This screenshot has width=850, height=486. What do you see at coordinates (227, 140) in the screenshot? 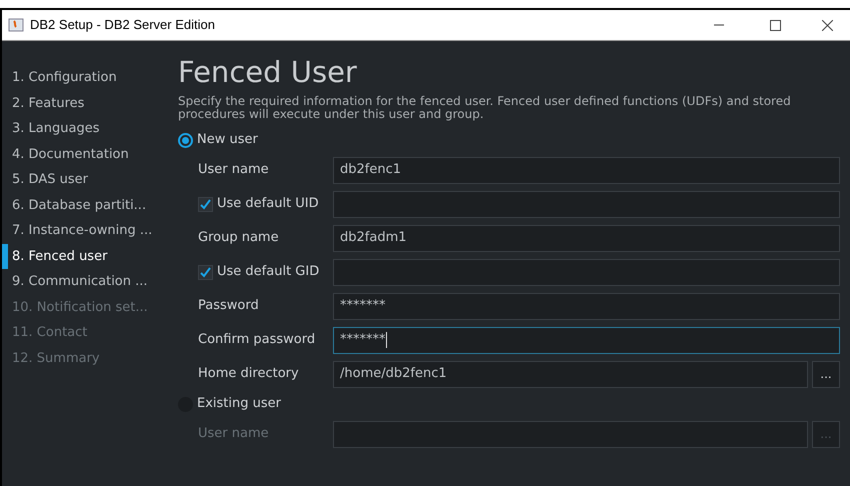
I see `radio-label: New user` at bounding box center [227, 140].